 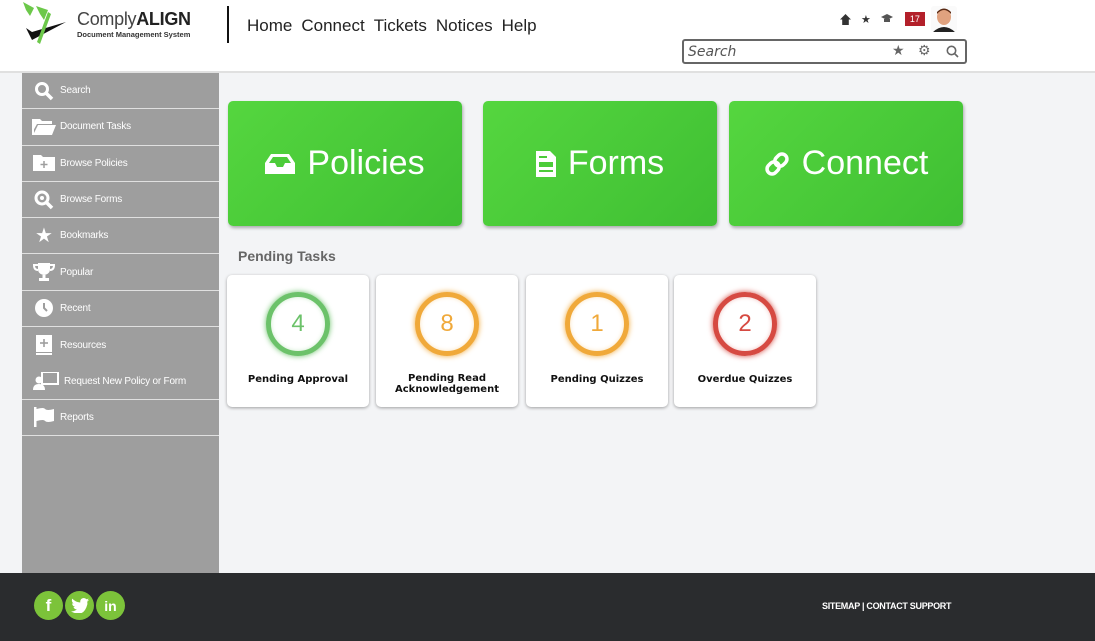 I want to click on file-icon, so click(x=545, y=163).